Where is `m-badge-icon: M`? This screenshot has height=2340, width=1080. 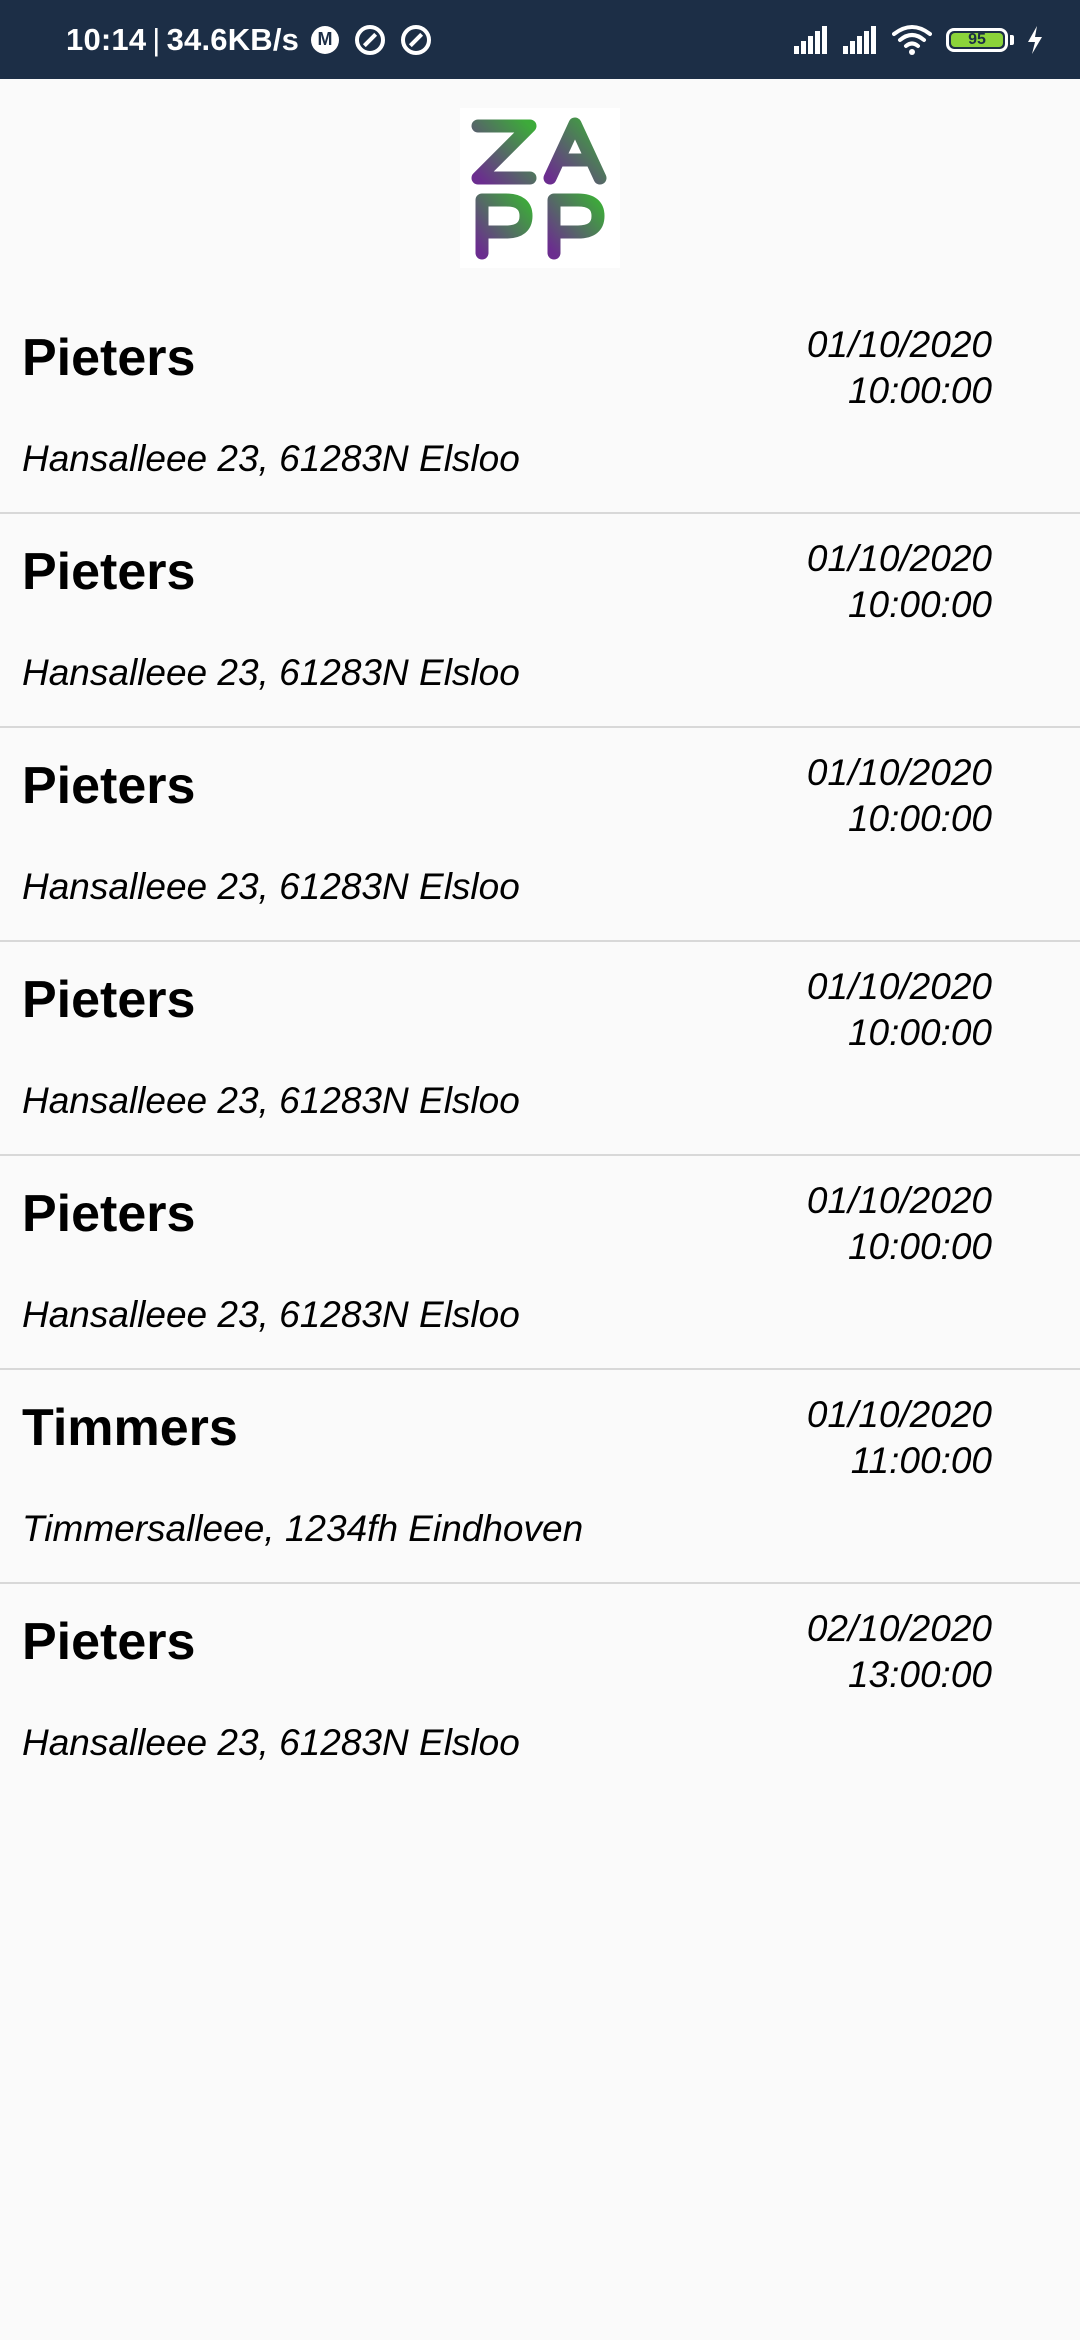
m-badge-icon: M is located at coordinates (325, 39).